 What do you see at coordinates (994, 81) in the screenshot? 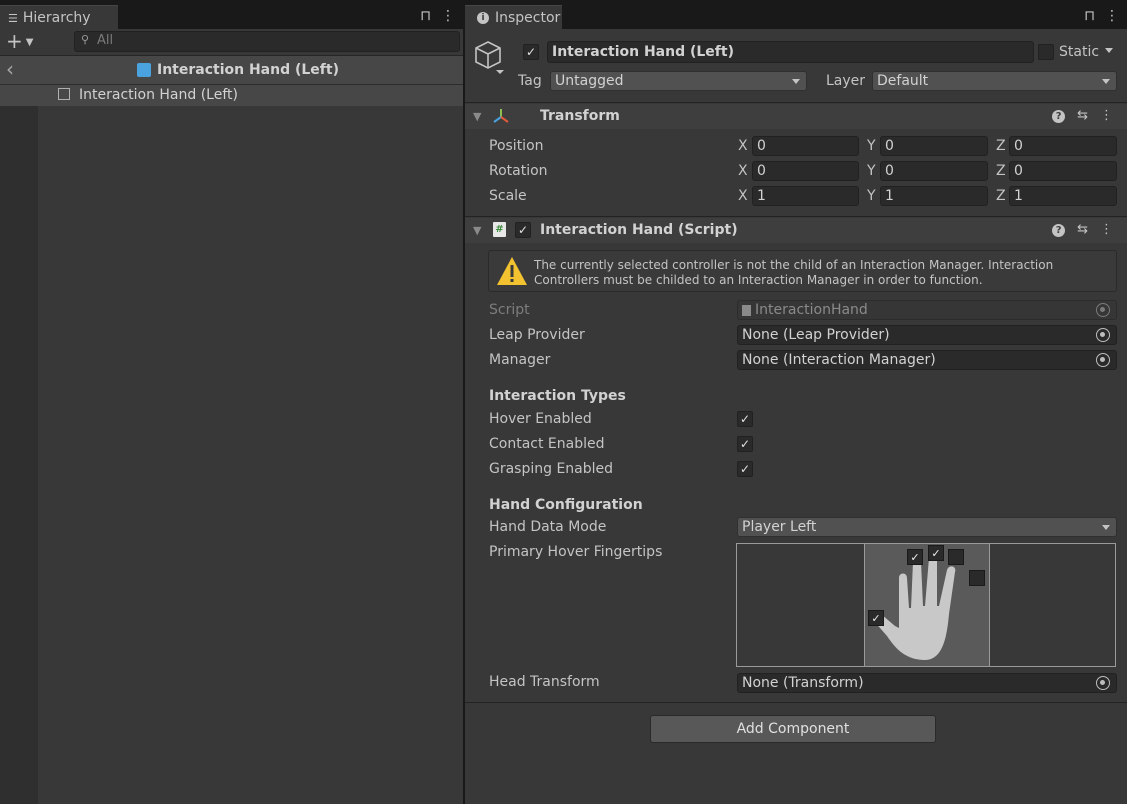
I see `layer-dropdown: Default` at bounding box center [994, 81].